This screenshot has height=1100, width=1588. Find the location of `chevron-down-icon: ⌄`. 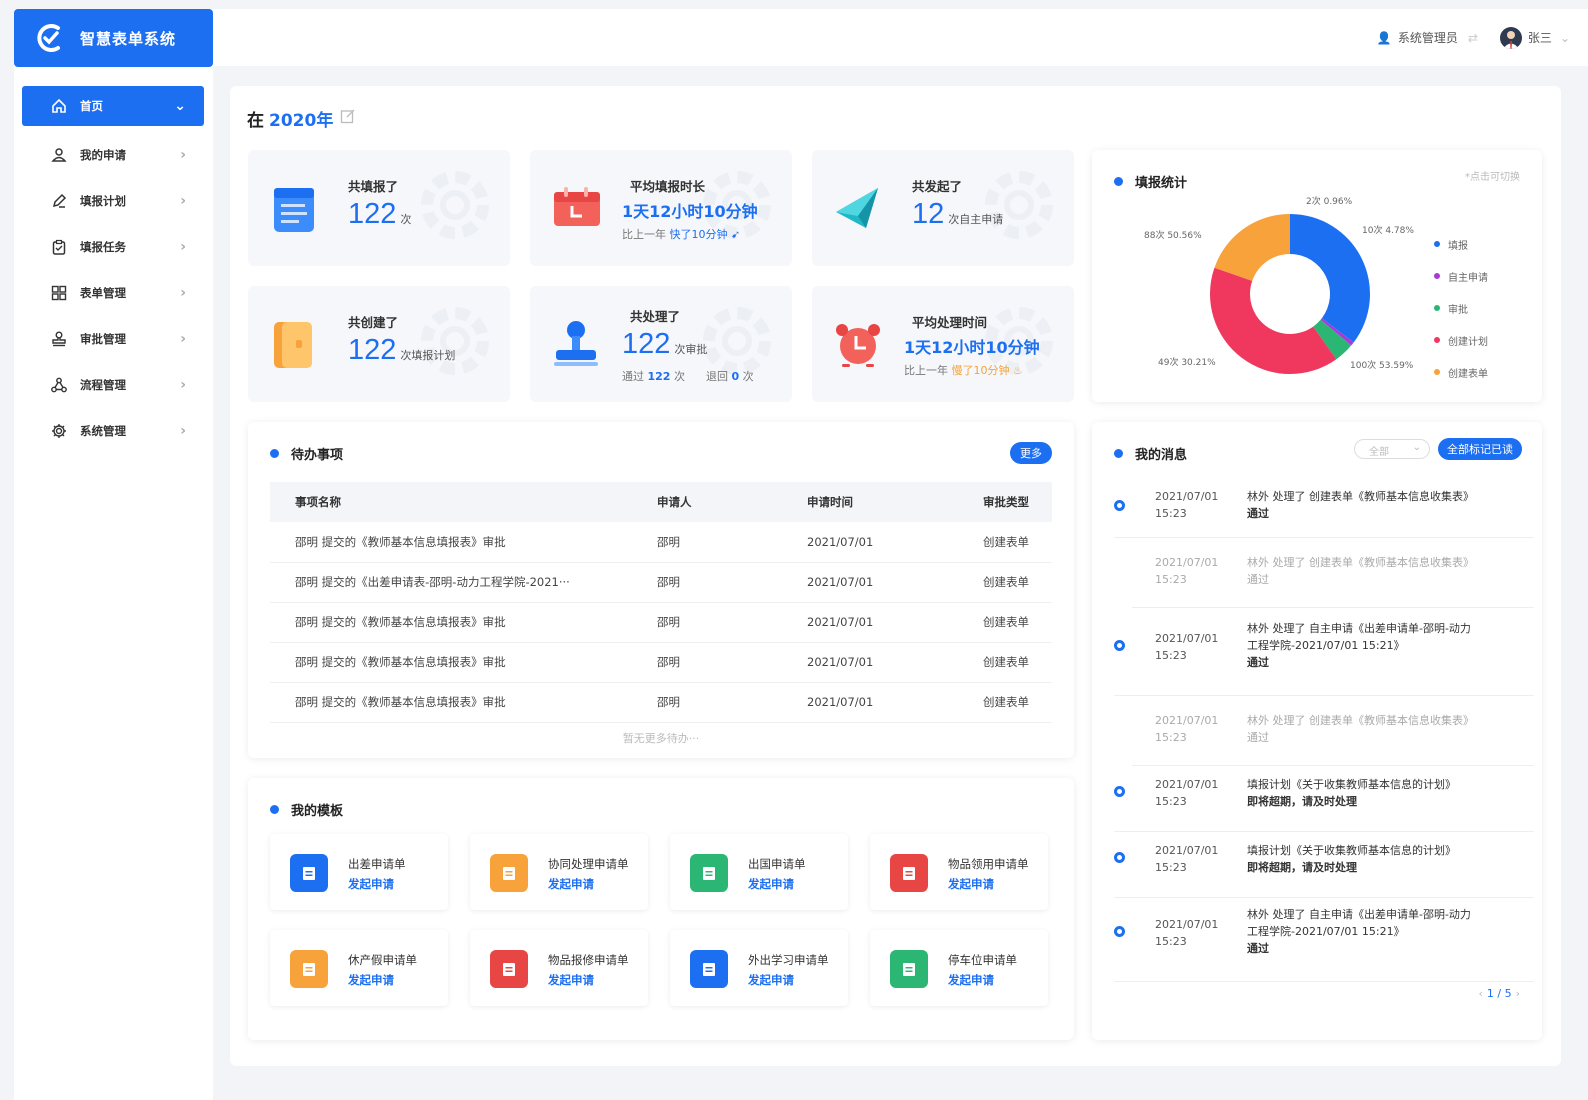

chevron-down-icon: ⌄ is located at coordinates (1564, 37).